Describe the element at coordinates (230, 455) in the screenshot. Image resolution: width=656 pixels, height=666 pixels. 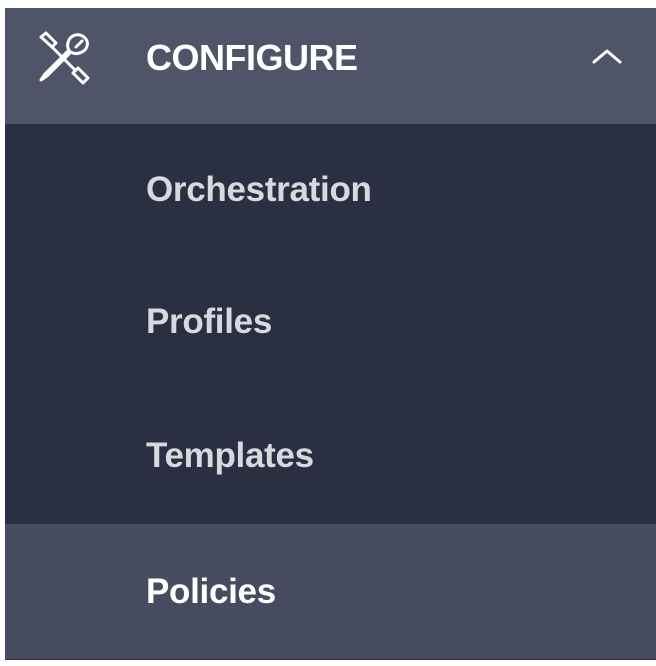
I see `menu-item-label: Templates` at that location.